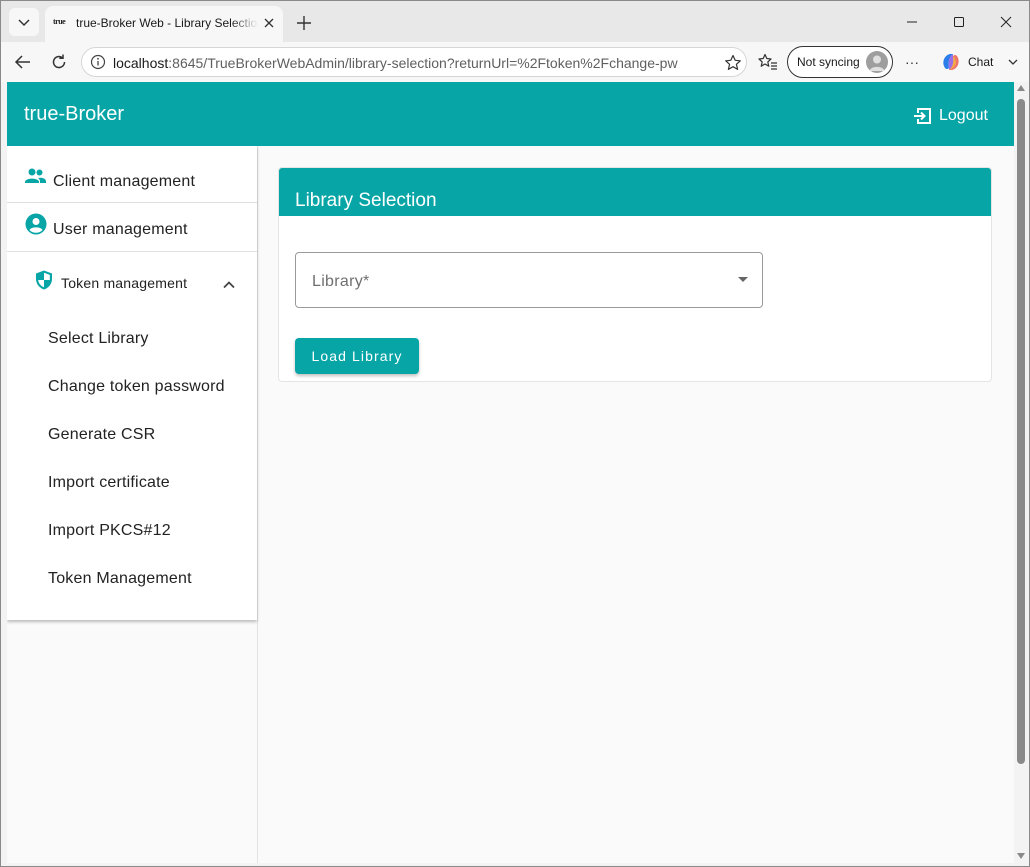 The width and height of the screenshot is (1030, 867). What do you see at coordinates (515, 21) in the screenshot?
I see `title-bar: true true-Broker Web - Library Selection` at bounding box center [515, 21].